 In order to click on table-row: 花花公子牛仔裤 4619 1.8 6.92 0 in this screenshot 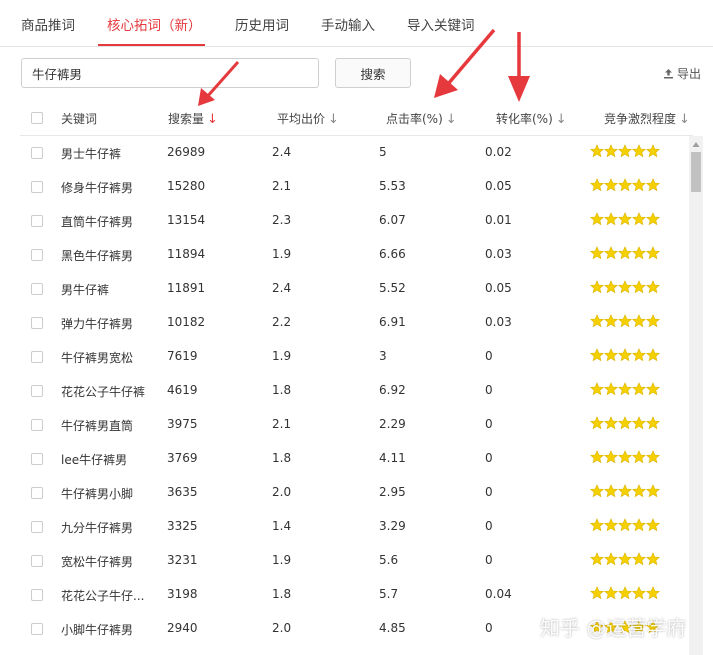, I will do `click(354, 391)`.